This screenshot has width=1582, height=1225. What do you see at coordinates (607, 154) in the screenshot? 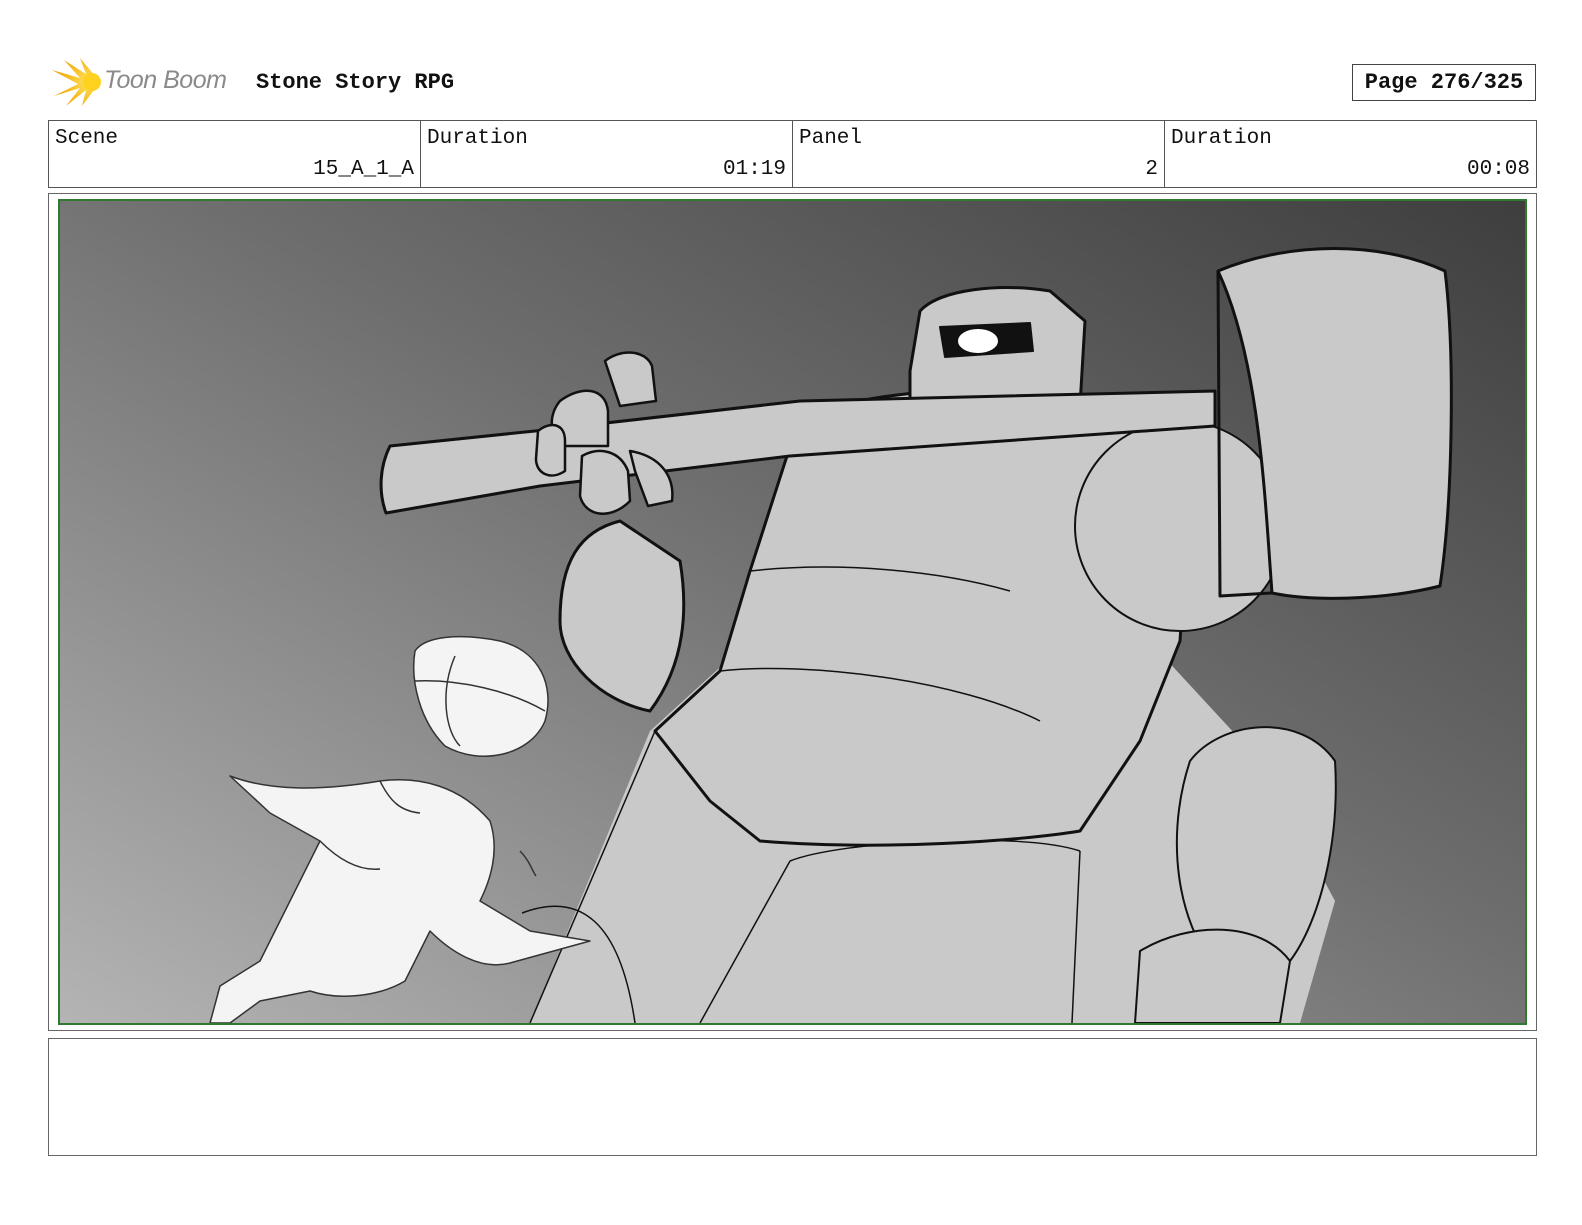
I see `scene-duration-cell: Duration 01:19` at bounding box center [607, 154].